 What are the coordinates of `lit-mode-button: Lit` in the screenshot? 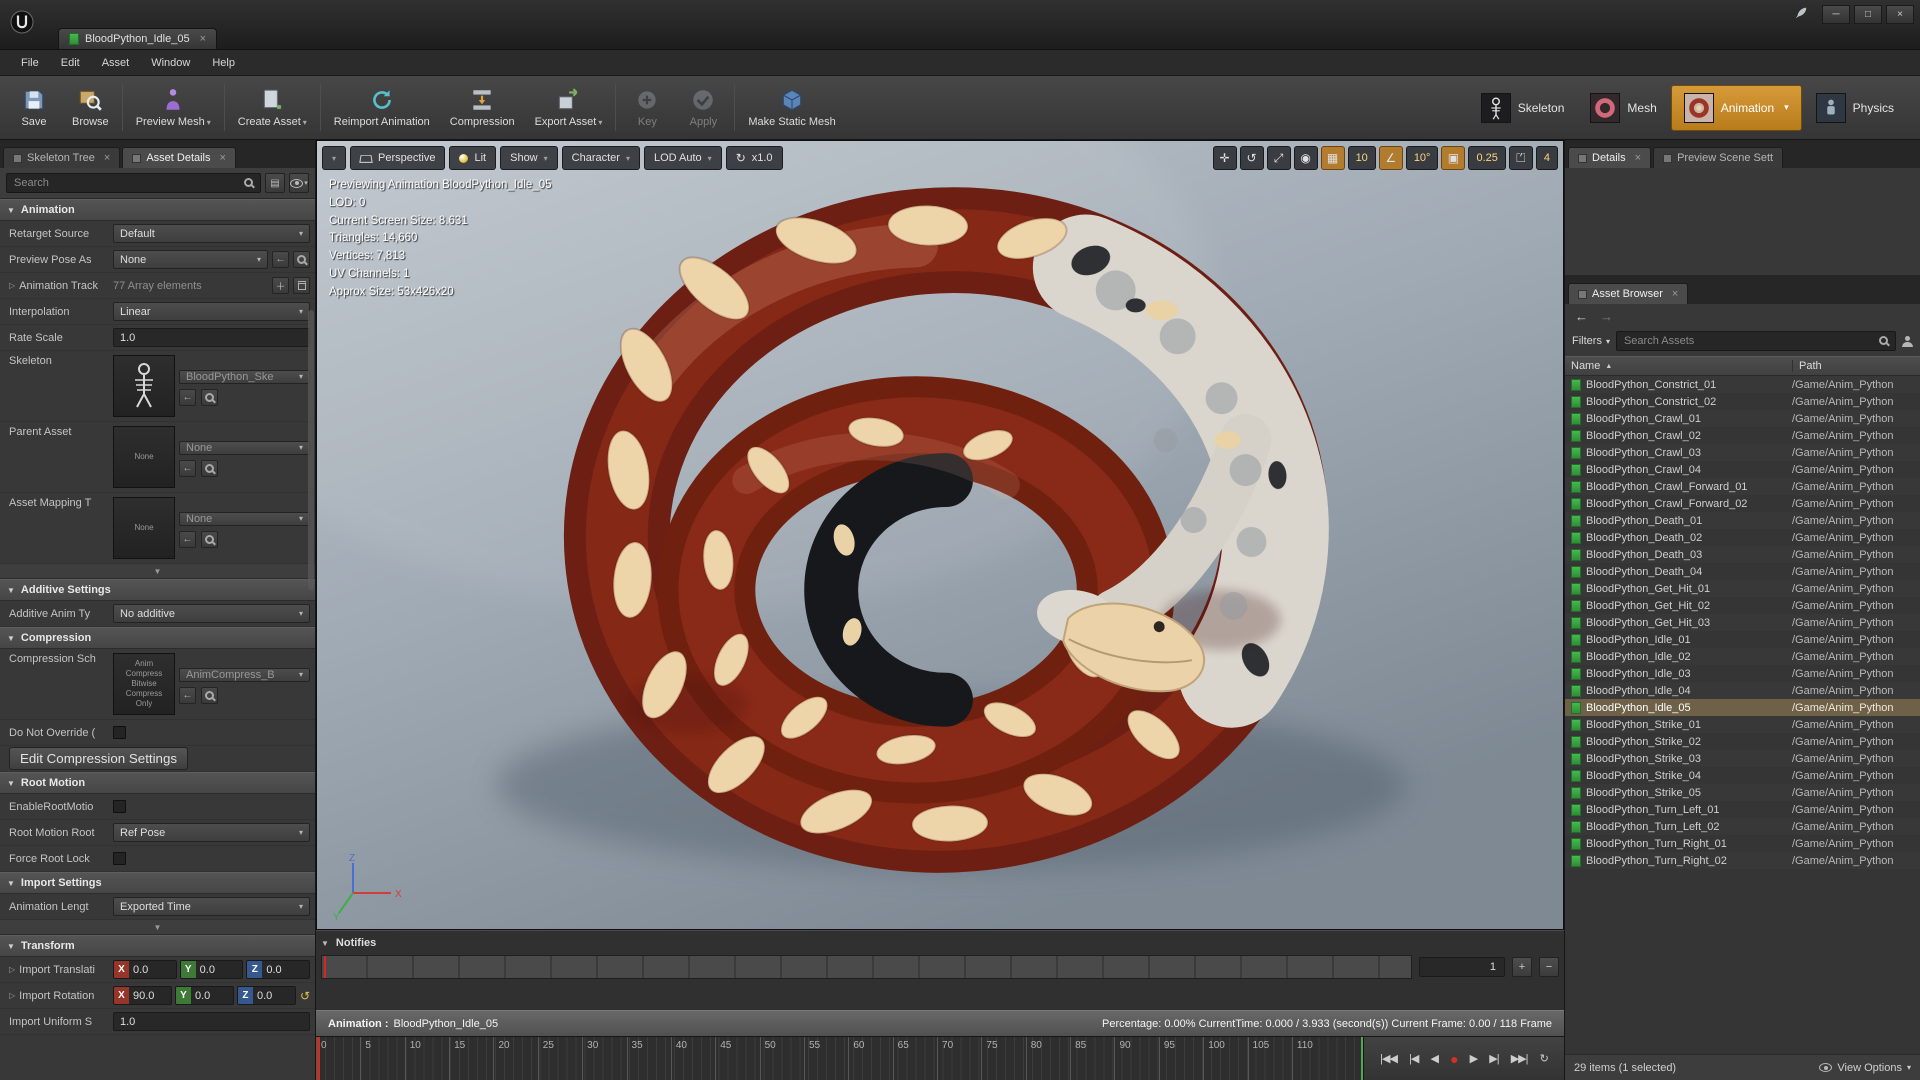 It's located at (473, 158).